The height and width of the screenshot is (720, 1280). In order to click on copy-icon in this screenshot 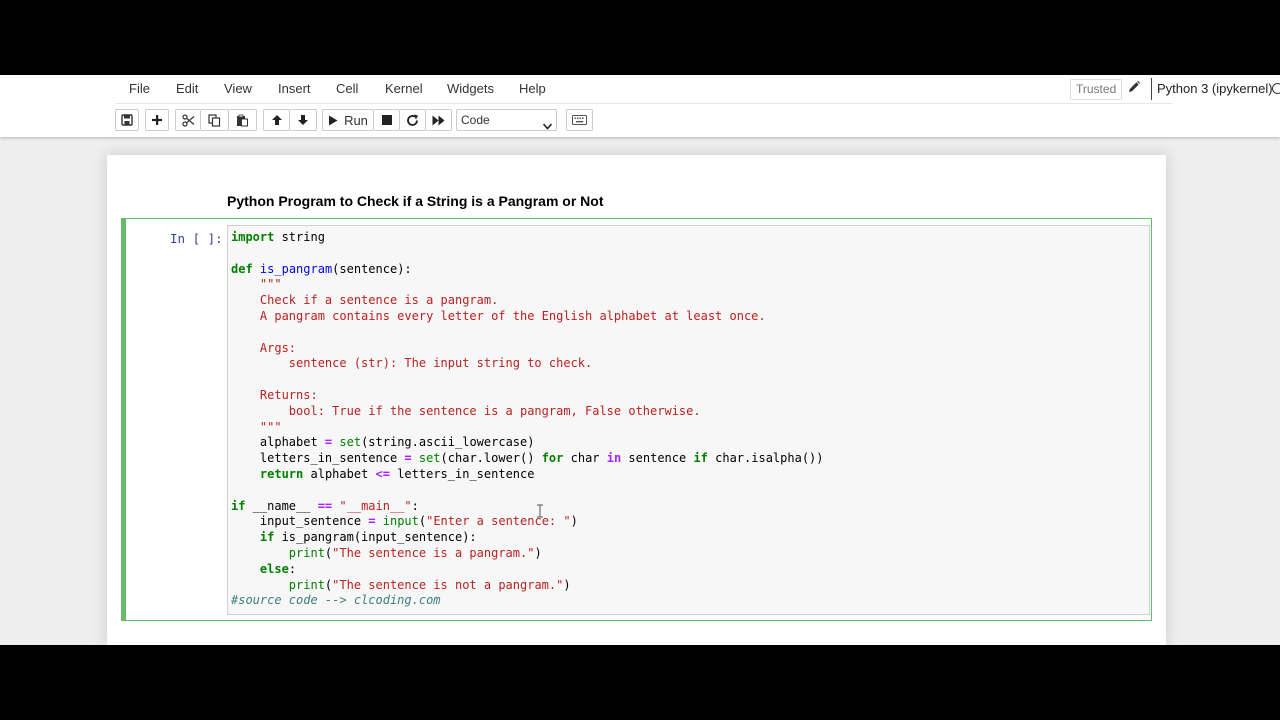, I will do `click(214, 120)`.